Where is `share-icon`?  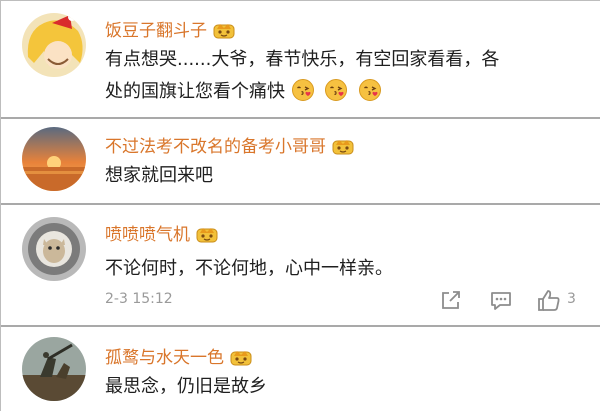
share-icon is located at coordinates (451, 300).